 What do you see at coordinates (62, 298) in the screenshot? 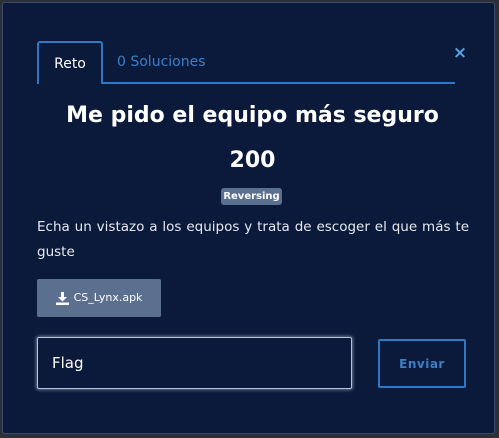
I see `download-icon` at bounding box center [62, 298].